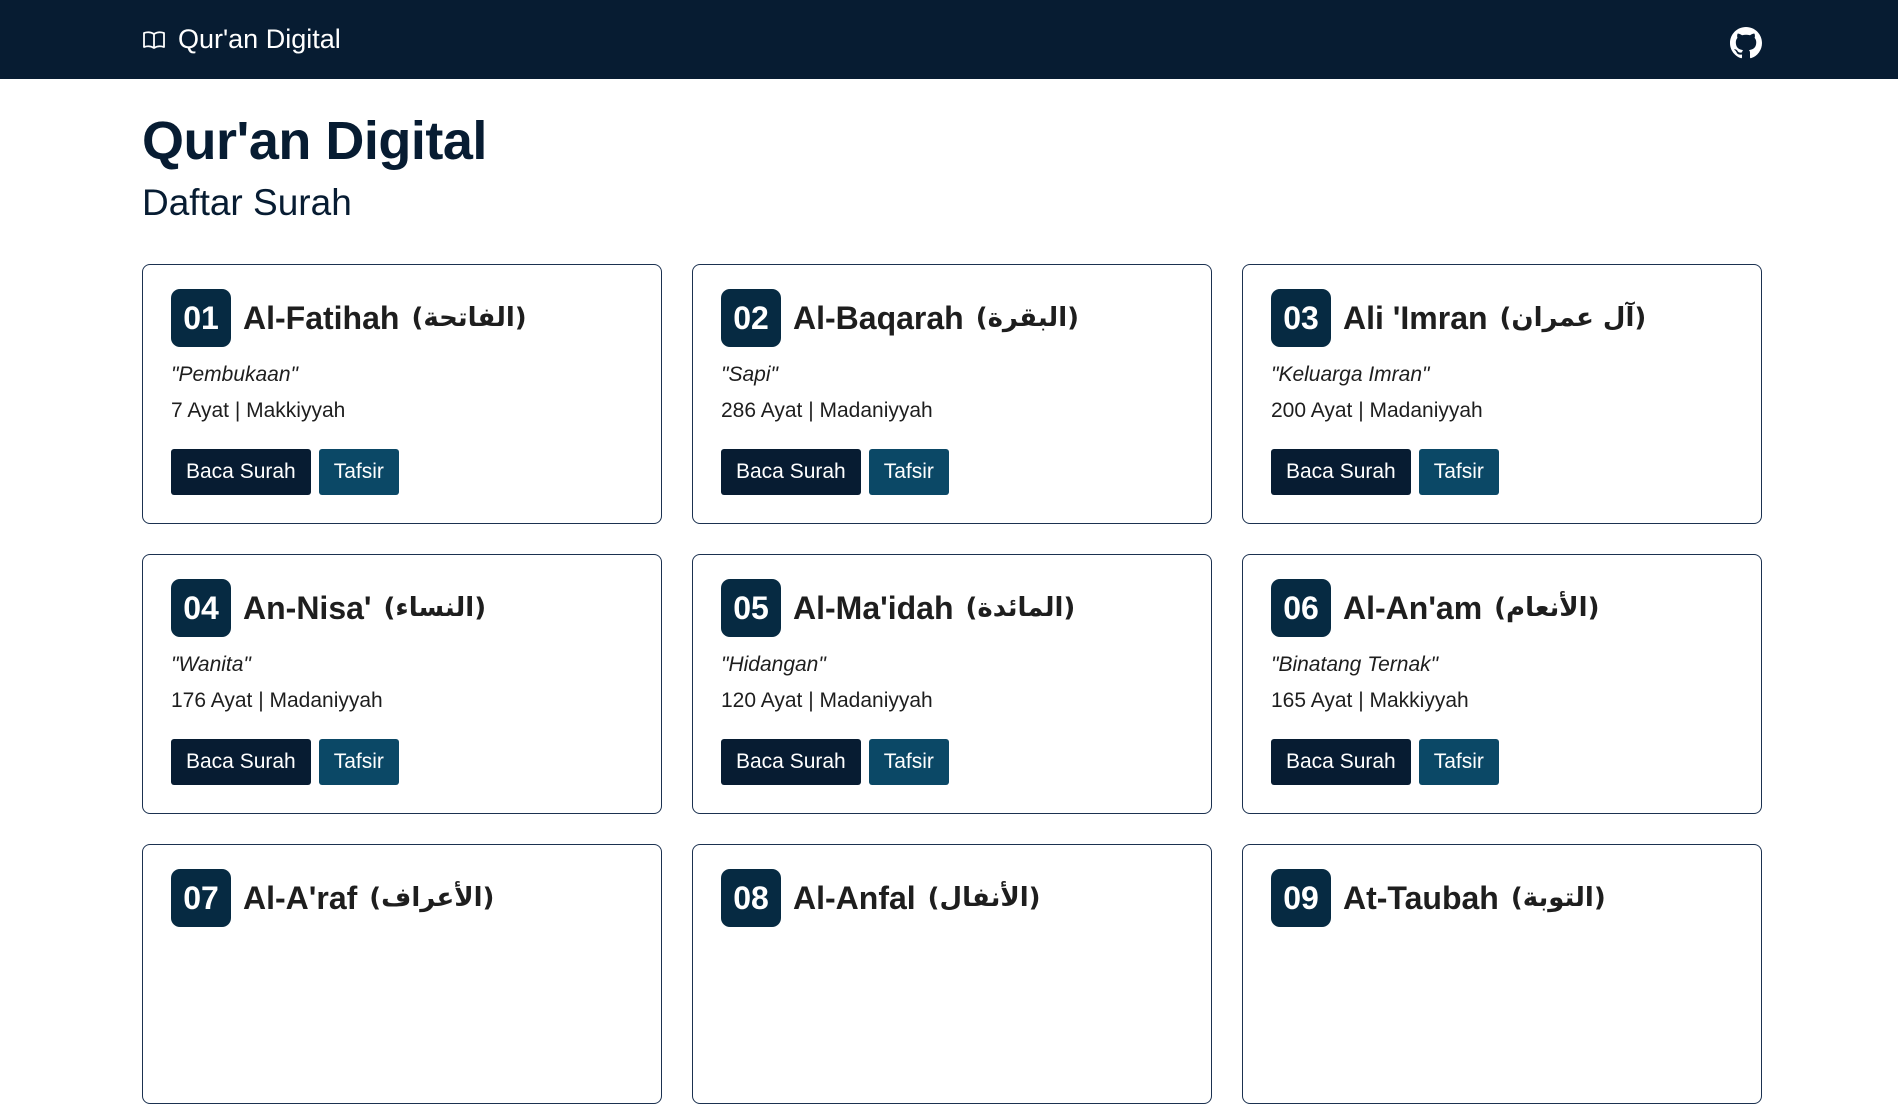 Image resolution: width=1898 pixels, height=1104 pixels. Describe the element at coordinates (827, 700) in the screenshot. I see `surah-info: 120 Ayat | Madaniyyah` at that location.